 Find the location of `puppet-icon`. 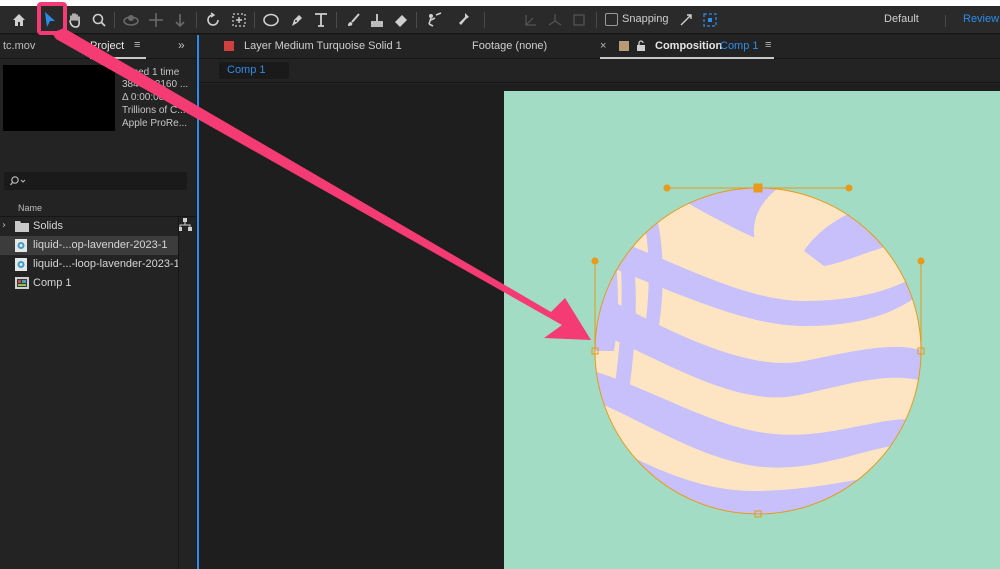

puppet-icon is located at coordinates (464, 20).